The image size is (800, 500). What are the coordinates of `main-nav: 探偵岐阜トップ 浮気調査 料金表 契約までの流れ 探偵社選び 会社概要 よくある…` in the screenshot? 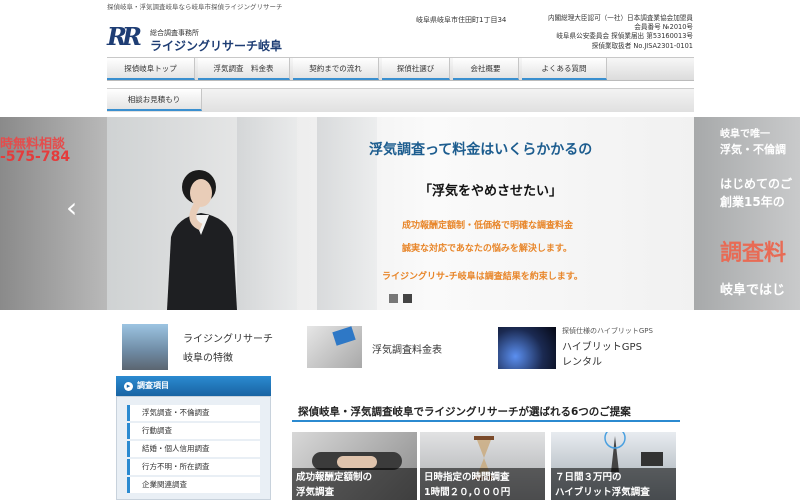 It's located at (400, 69).